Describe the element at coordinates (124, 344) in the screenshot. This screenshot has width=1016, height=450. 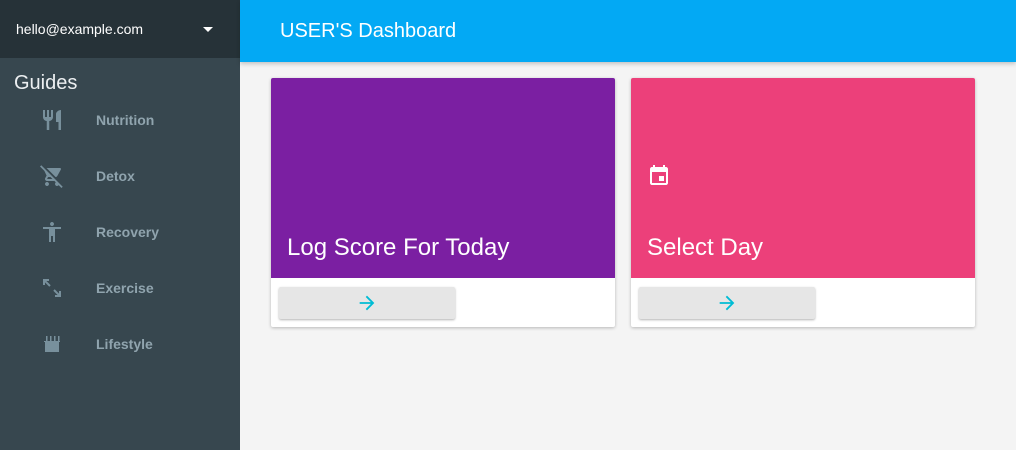
I see `sidebar-item-label: Lifestyle` at that location.